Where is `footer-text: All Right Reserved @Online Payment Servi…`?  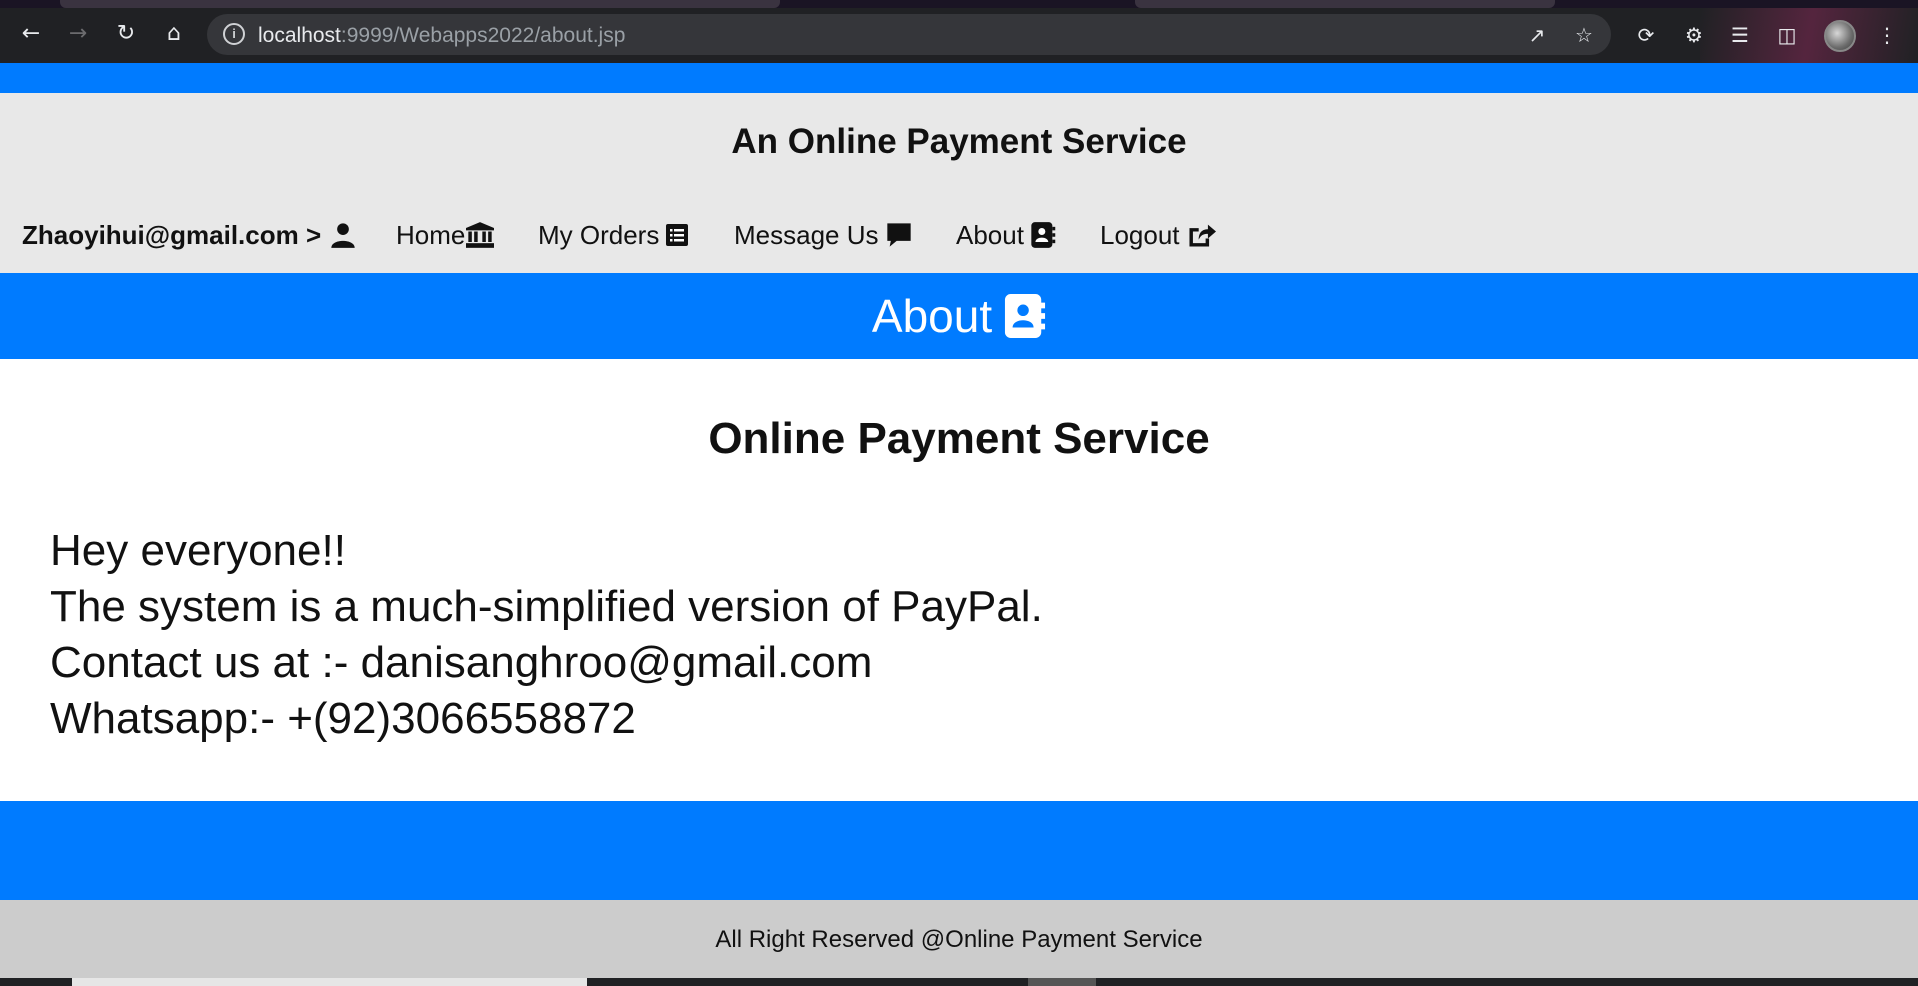
footer-text: All Right Reserved @Online Payment Servi… is located at coordinates (959, 939).